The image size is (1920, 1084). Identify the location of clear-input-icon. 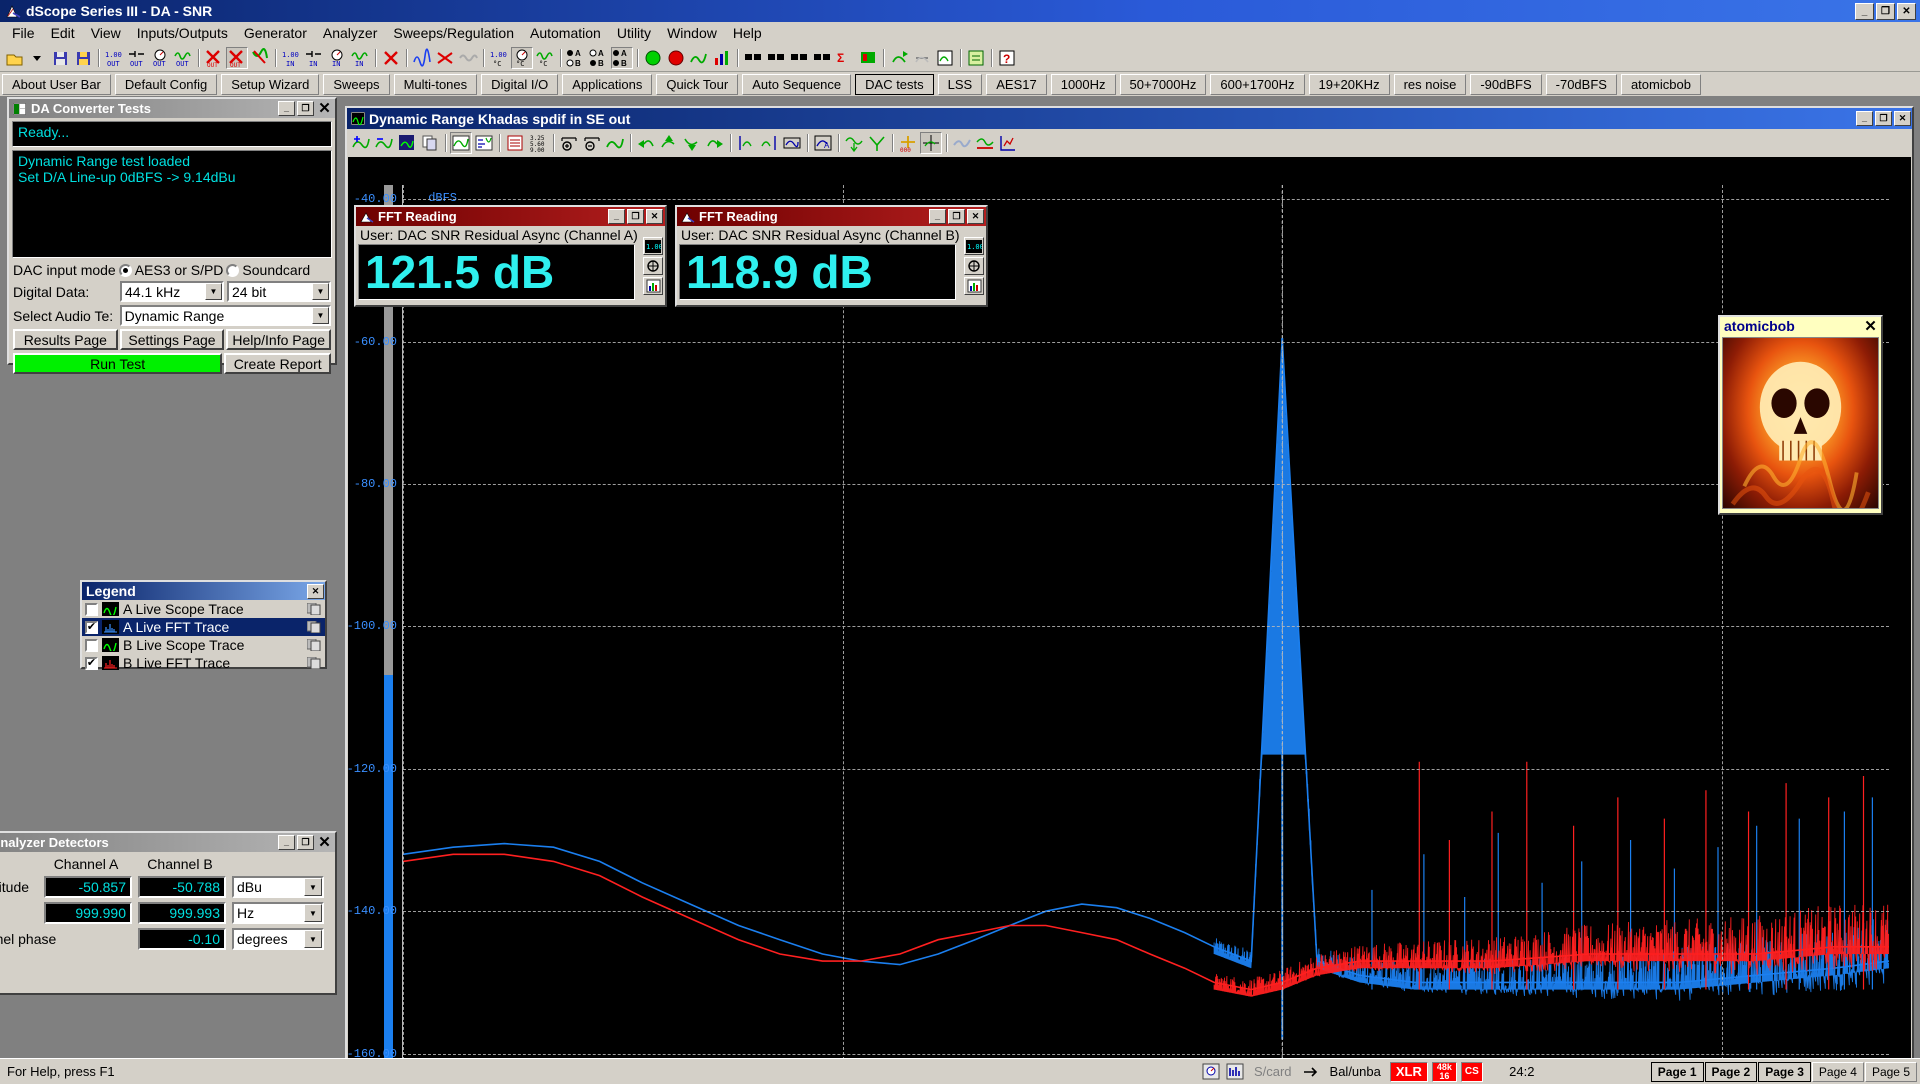
(391, 58).